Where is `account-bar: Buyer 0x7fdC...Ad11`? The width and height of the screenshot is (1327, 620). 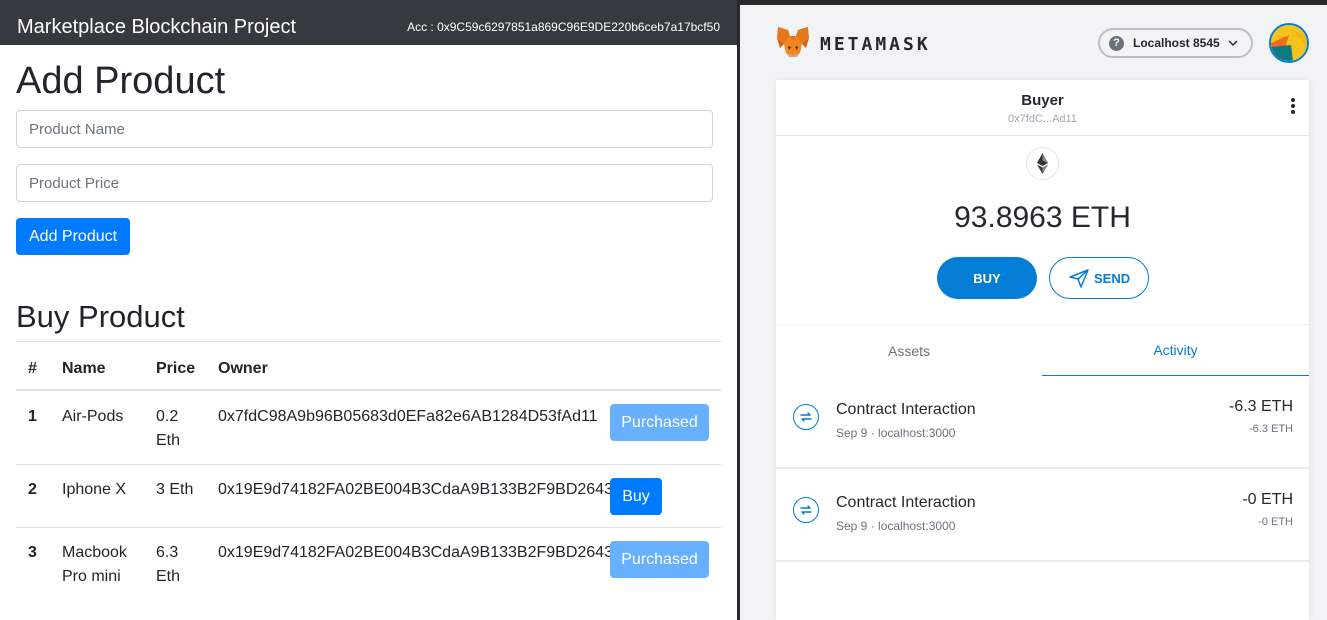 account-bar: Buyer 0x7fdC...Ad11 is located at coordinates (1042, 108).